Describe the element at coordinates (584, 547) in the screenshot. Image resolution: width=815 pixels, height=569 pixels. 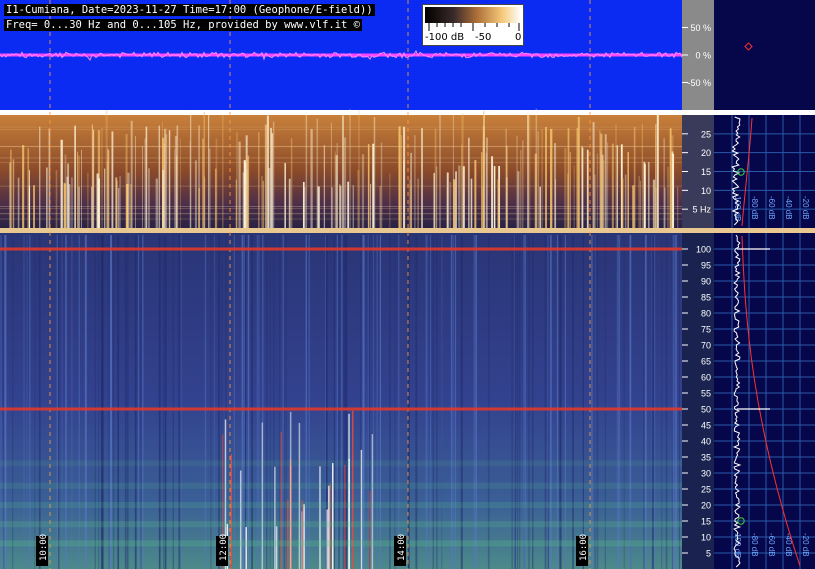
I see `time-label: 16:00` at that location.